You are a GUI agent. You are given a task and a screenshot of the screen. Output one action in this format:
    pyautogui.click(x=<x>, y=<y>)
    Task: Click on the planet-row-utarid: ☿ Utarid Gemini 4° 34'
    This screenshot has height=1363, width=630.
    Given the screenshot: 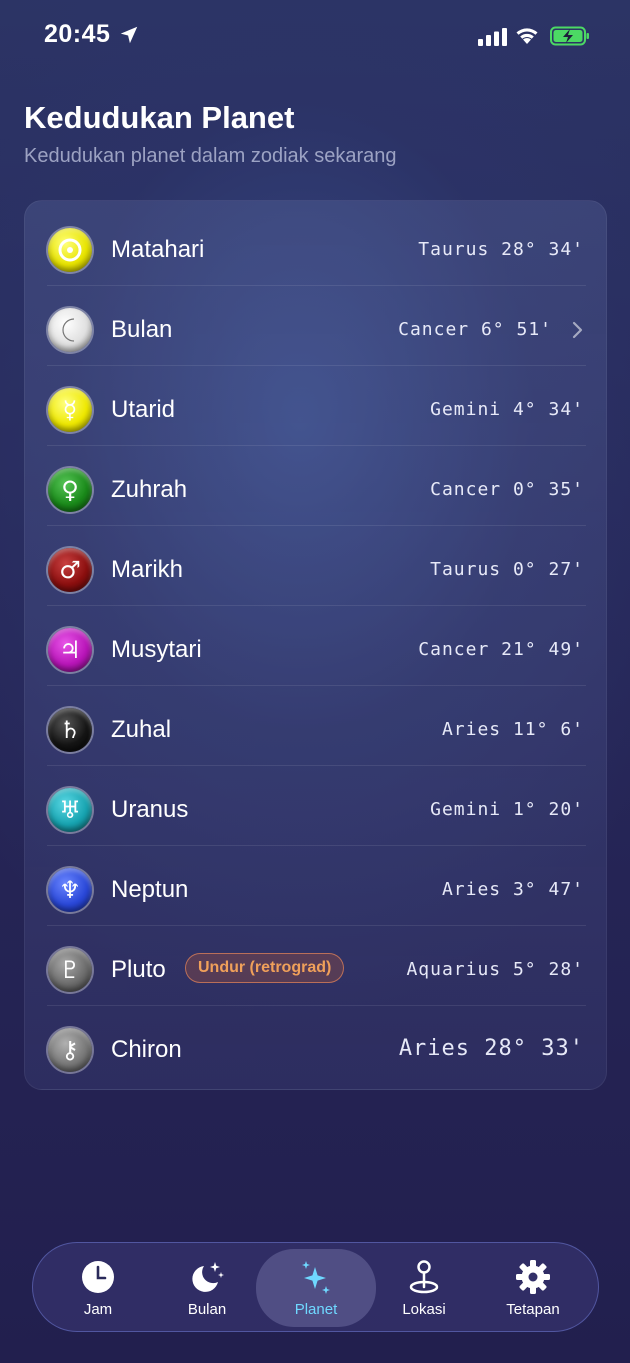 What is the action you would take?
    pyautogui.click(x=316, y=406)
    